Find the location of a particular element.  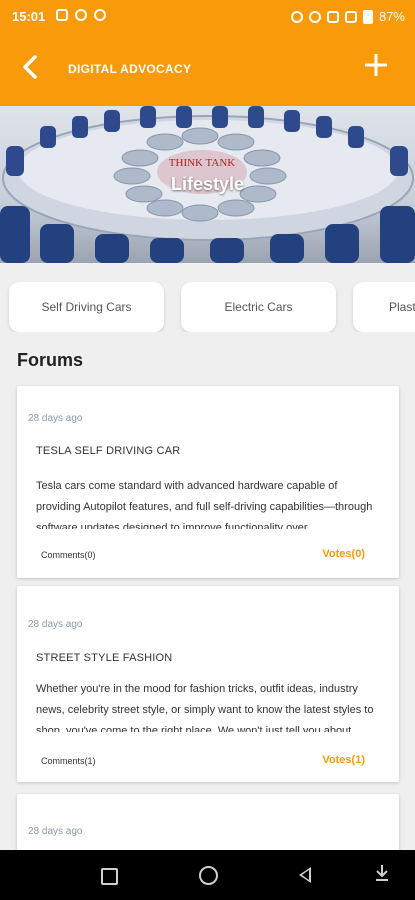

notification-icons is located at coordinates (81, 15).